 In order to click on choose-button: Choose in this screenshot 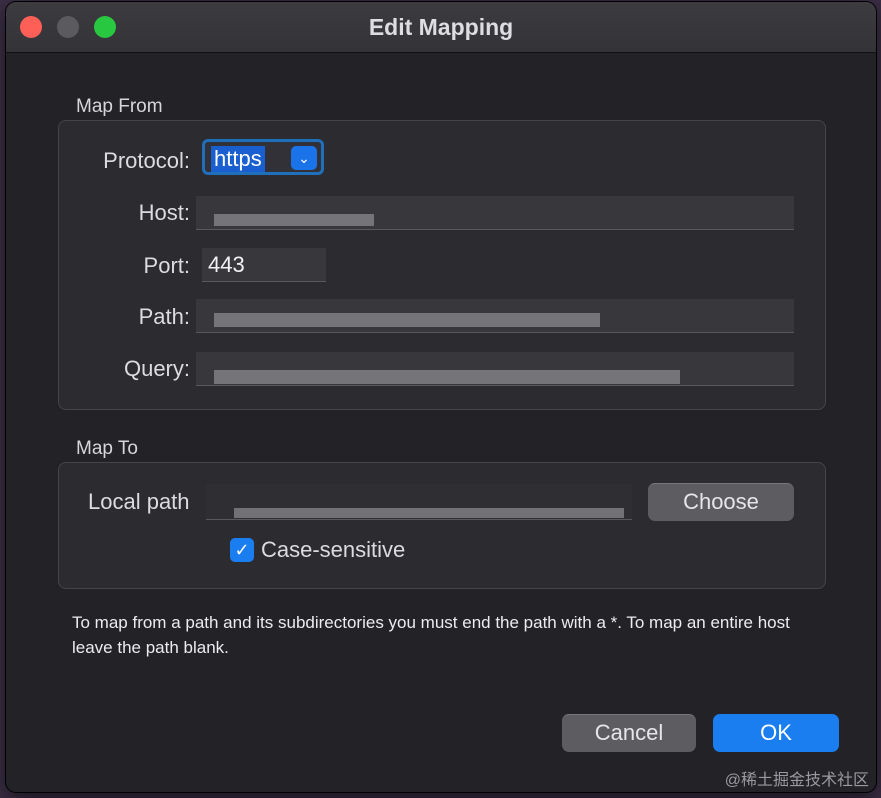, I will do `click(721, 502)`.